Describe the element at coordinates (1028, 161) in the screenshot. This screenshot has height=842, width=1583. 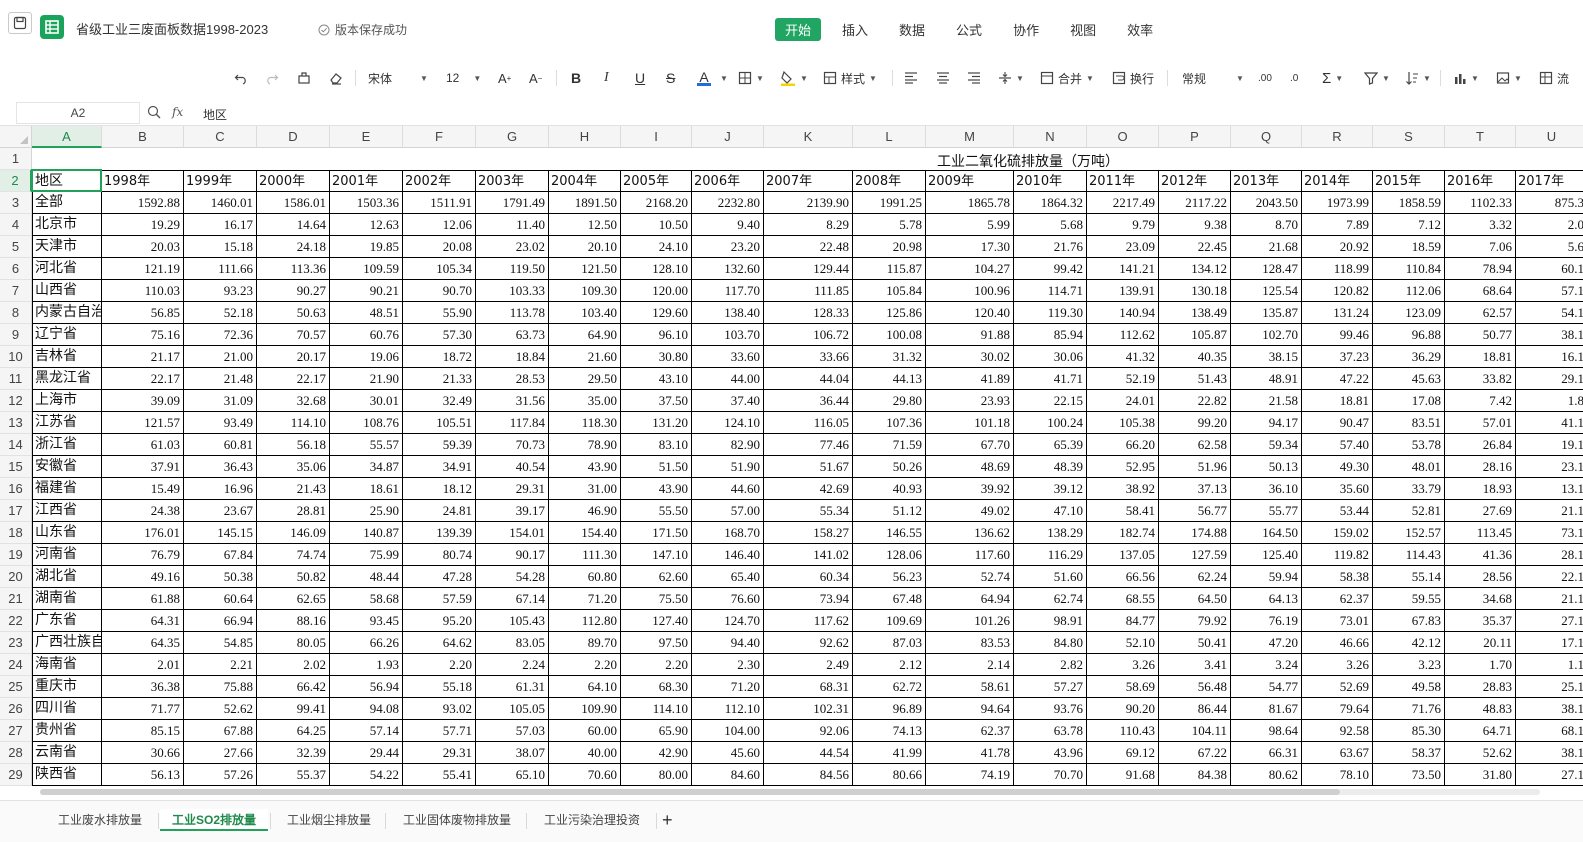
I see `sheet-title-cell: 工业二氧化硫排放量（万吨）` at that location.